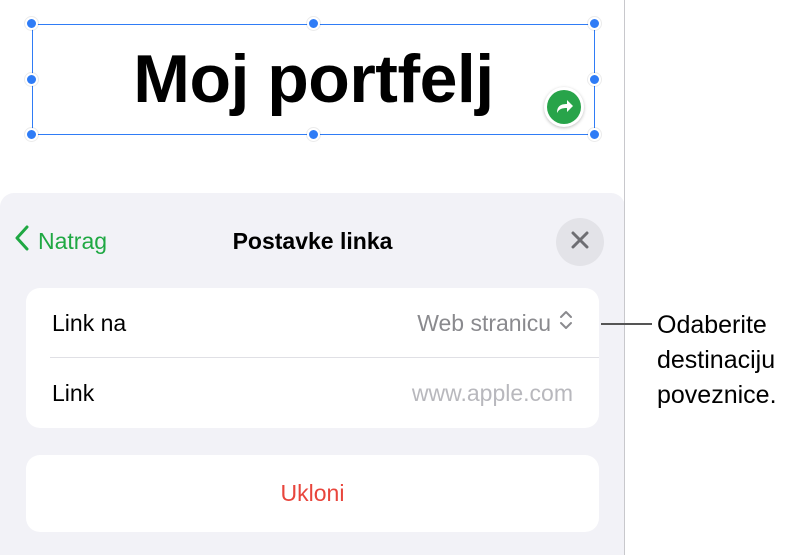 Image resolution: width=812 pixels, height=555 pixels. I want to click on resize-handle-middle-right, so click(594, 79).